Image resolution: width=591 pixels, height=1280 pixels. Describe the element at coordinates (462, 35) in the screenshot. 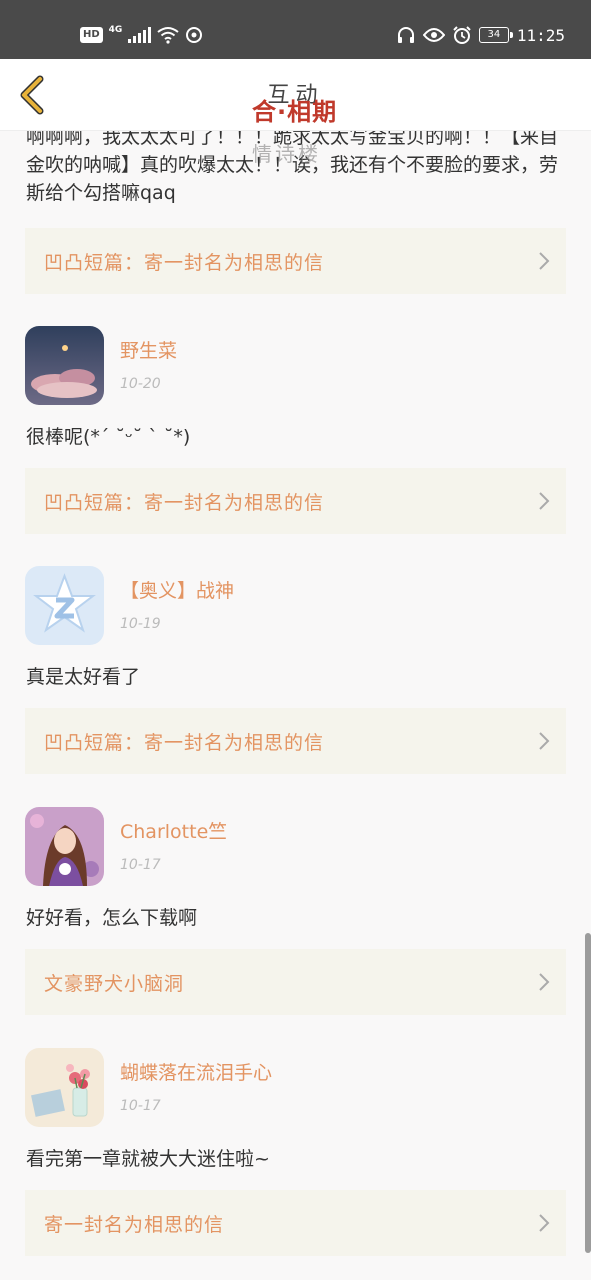

I see `alarm-icon` at that location.